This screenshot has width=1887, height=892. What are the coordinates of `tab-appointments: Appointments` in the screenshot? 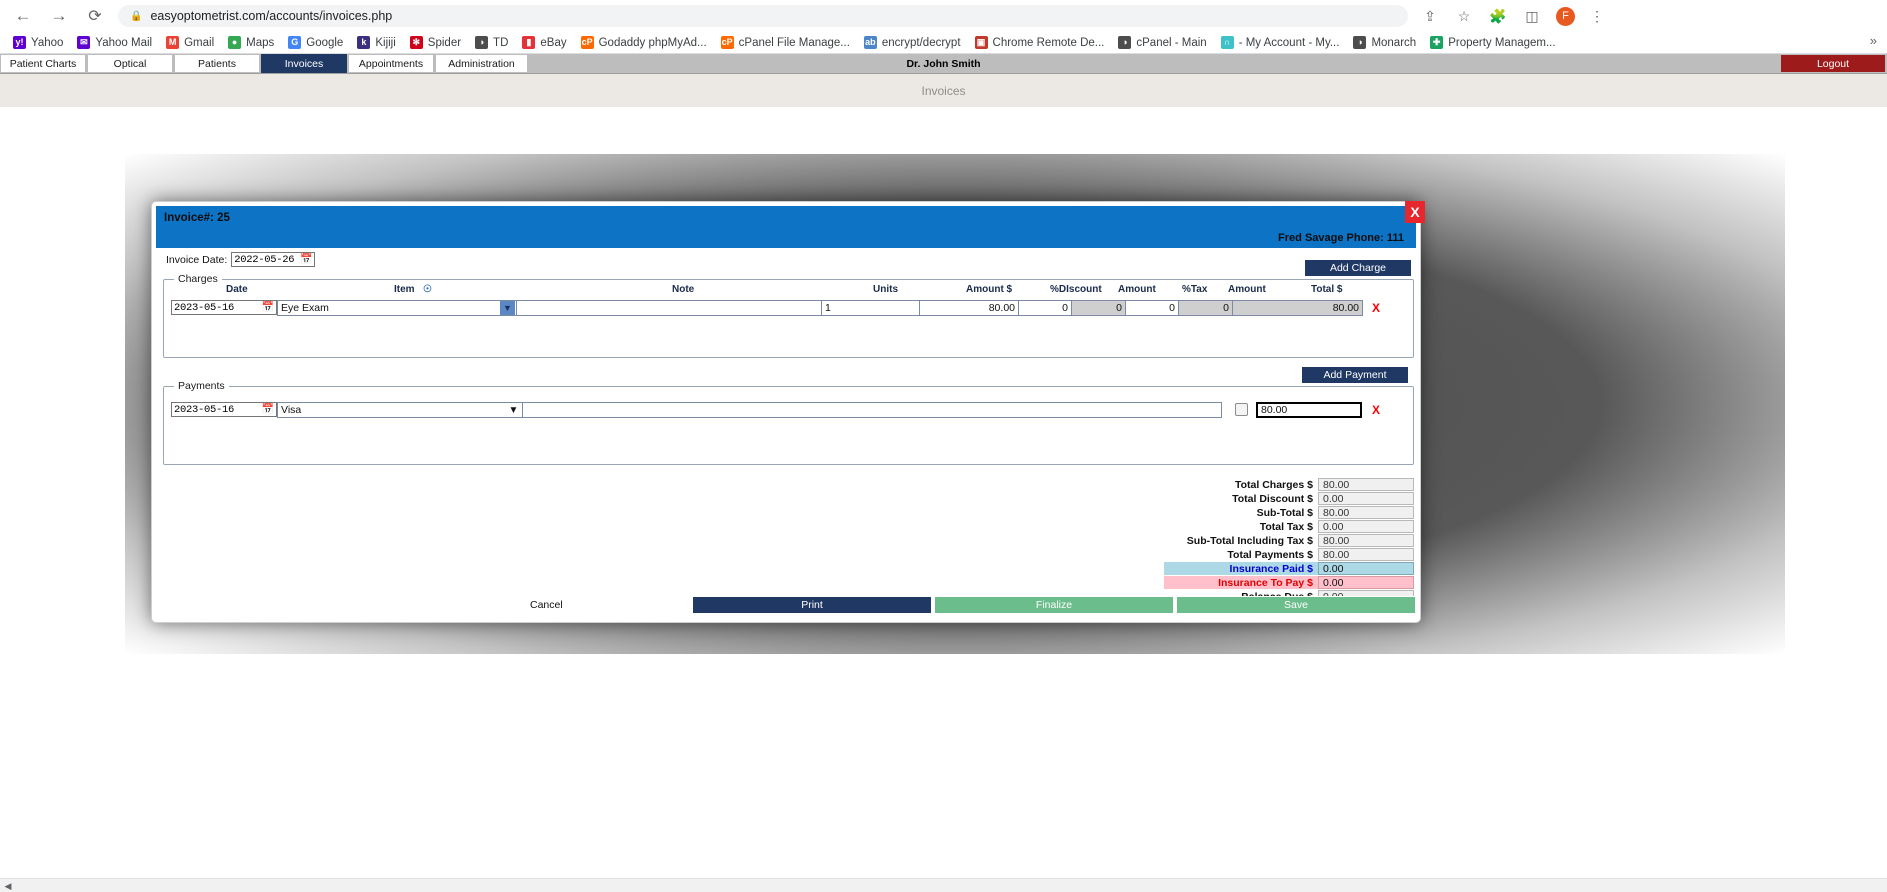 It's located at (391, 63).